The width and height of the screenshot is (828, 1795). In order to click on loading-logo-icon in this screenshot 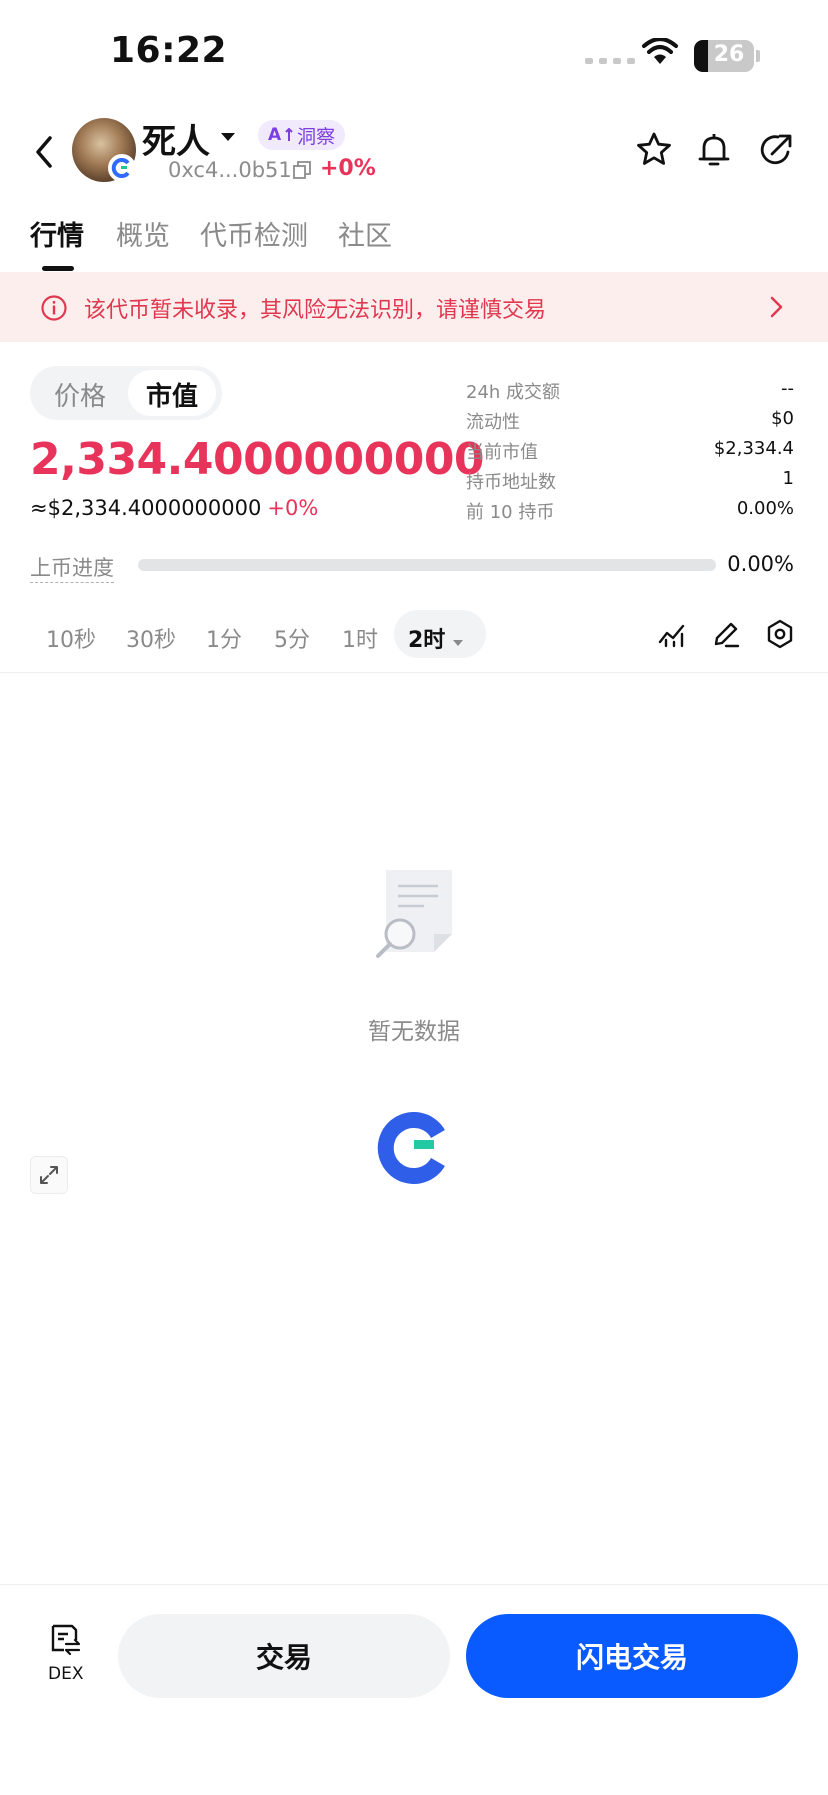, I will do `click(412, 1148)`.